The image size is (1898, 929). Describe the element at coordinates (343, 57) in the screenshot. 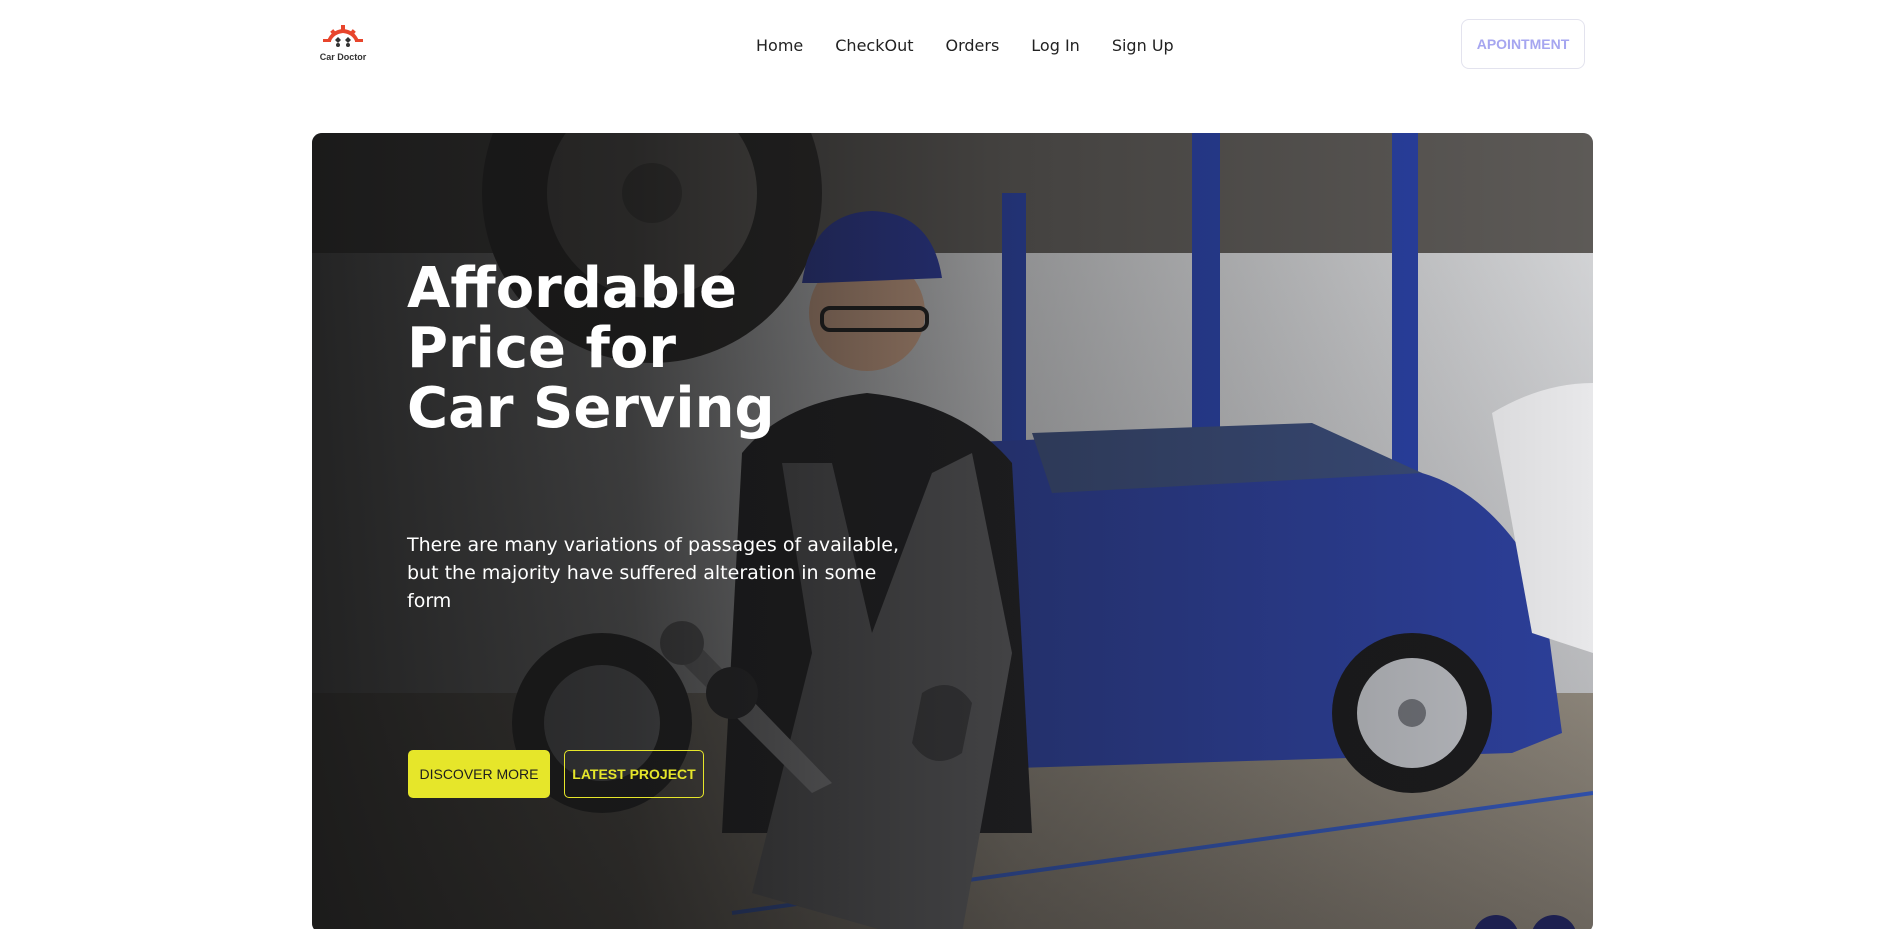

I see `logo-text: Car Doctor` at that location.